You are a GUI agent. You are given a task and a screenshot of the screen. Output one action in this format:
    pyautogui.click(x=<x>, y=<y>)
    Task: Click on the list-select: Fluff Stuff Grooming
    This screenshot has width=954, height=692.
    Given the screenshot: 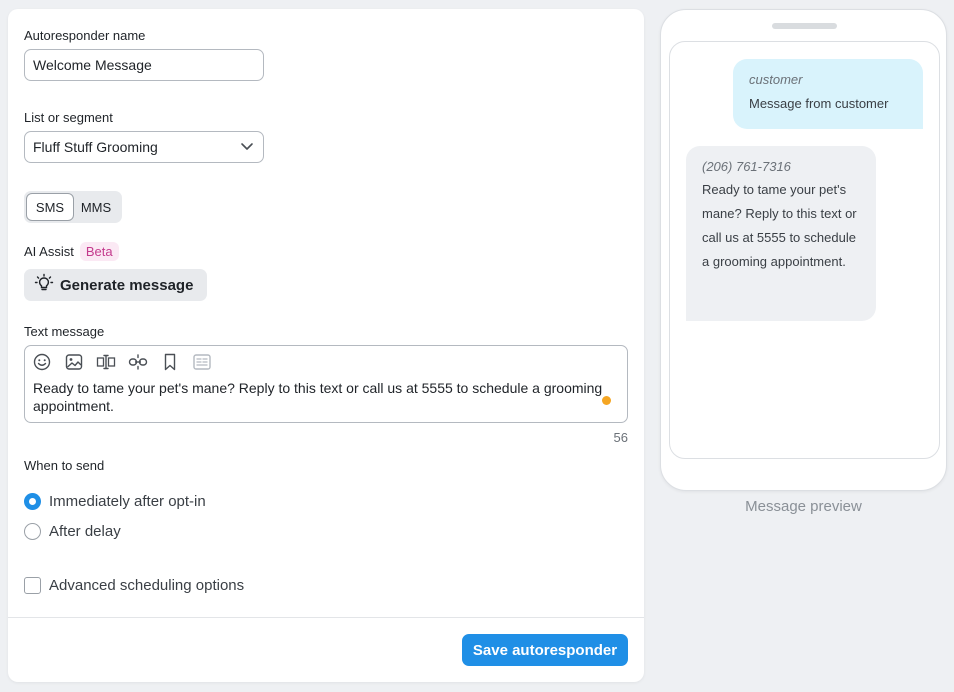 What is the action you would take?
    pyautogui.click(x=144, y=147)
    